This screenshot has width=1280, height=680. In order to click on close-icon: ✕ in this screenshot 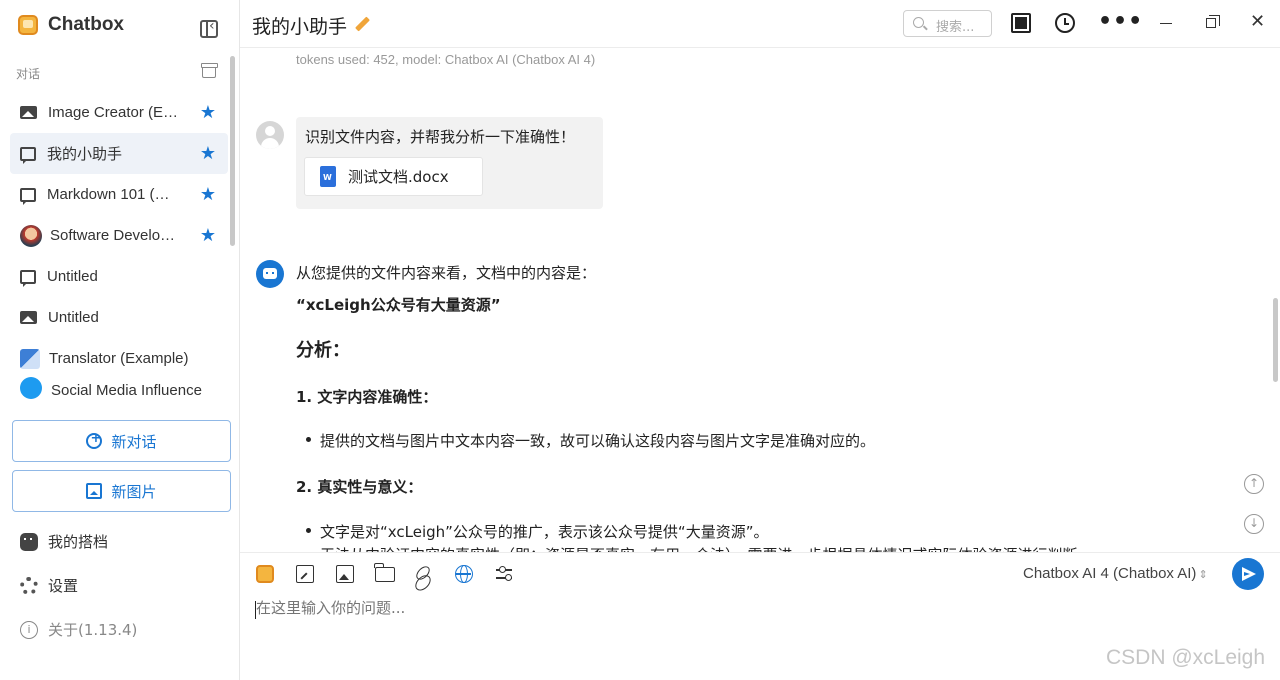, I will do `click(1257, 21)`.